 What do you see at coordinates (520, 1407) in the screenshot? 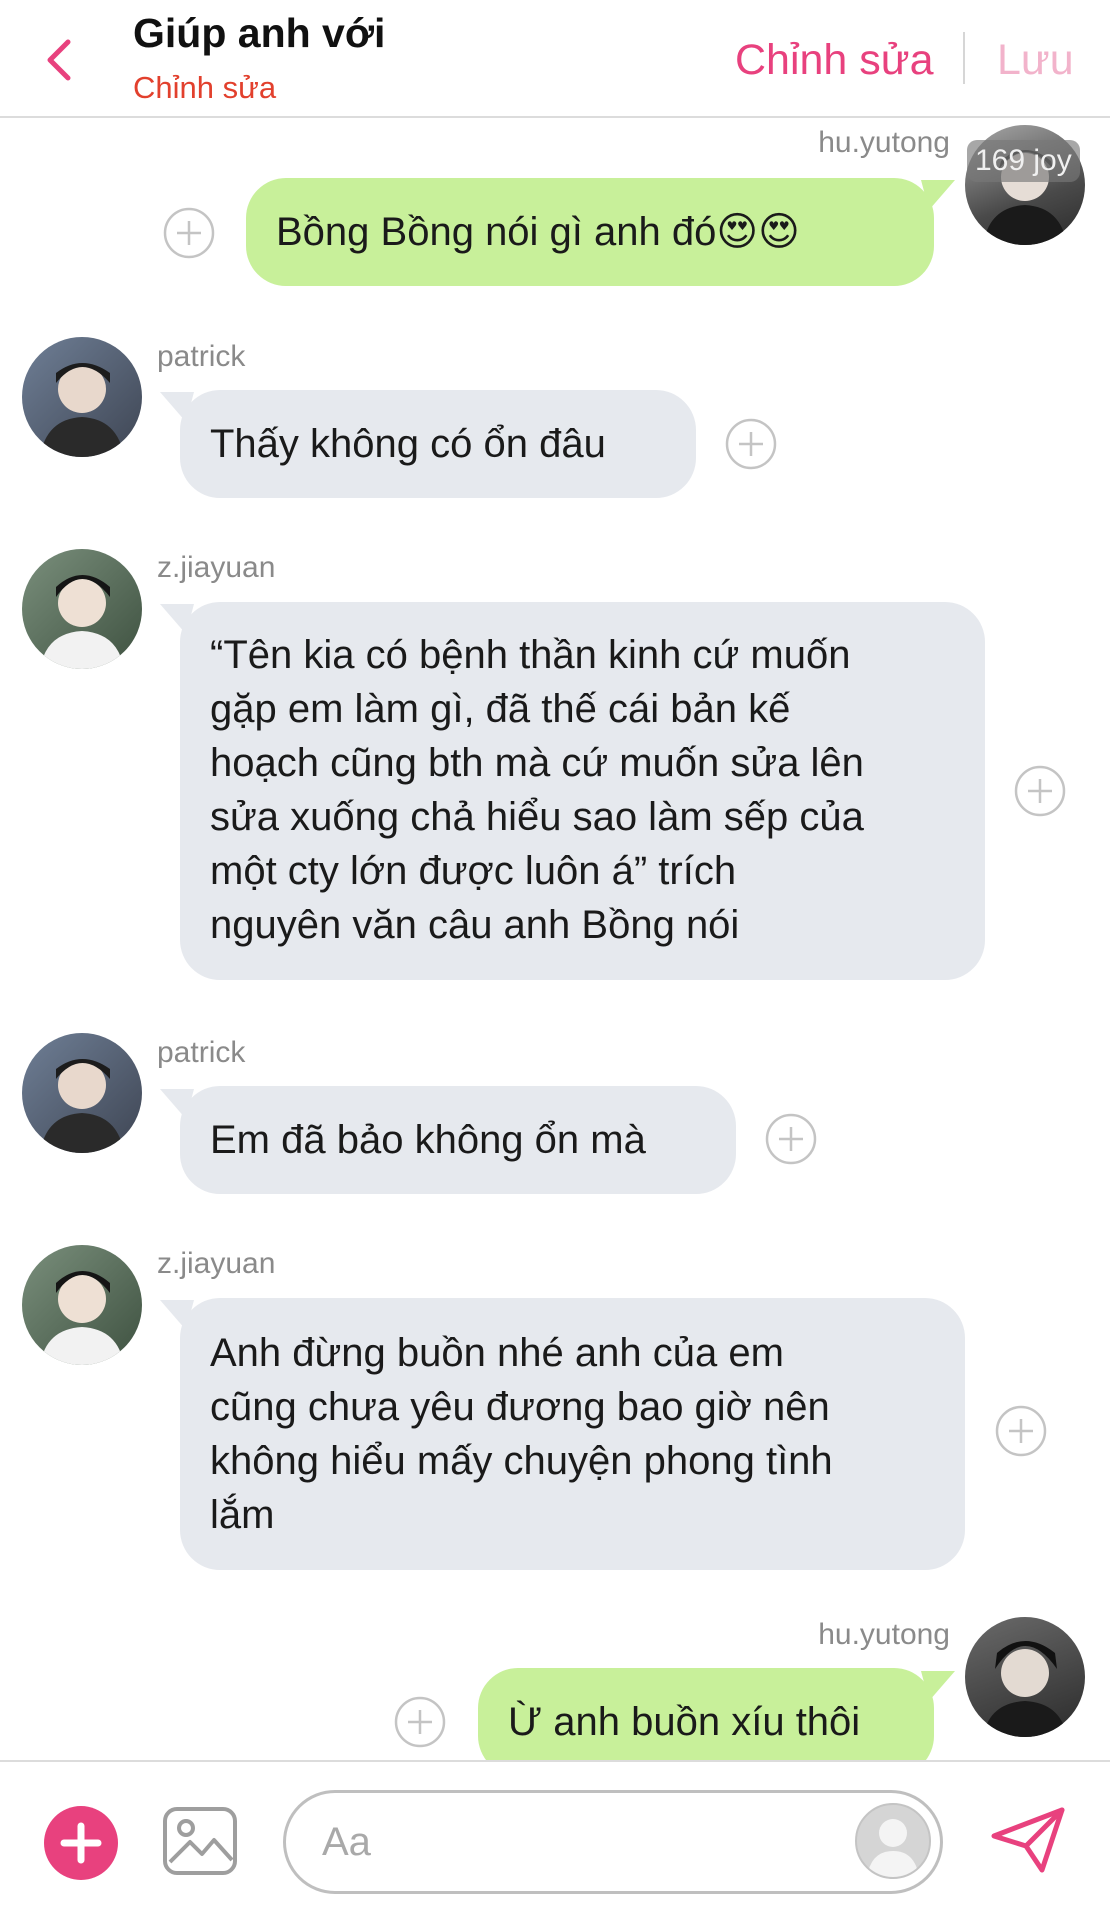
I see `message-line: cũng chưa yêu đương bao giờ nên` at bounding box center [520, 1407].